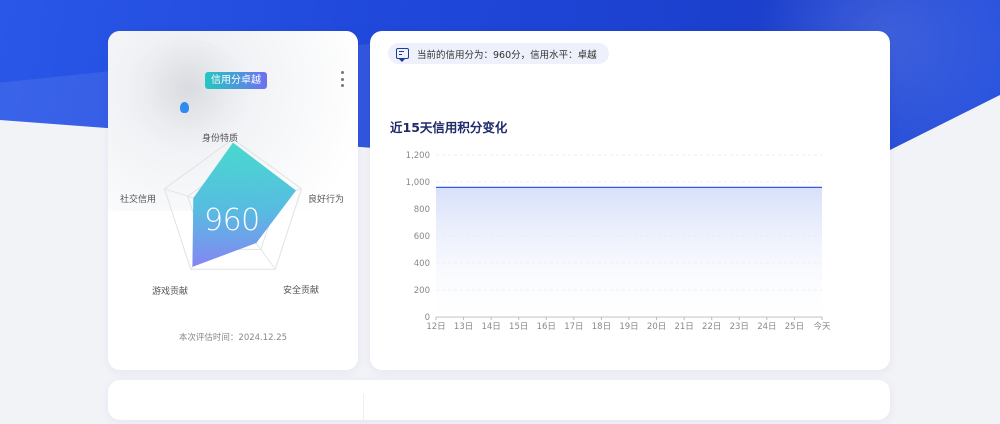 This screenshot has width=1000, height=424. What do you see at coordinates (739, 327) in the screenshot?
I see `x-tick-label: 23日` at bounding box center [739, 327].